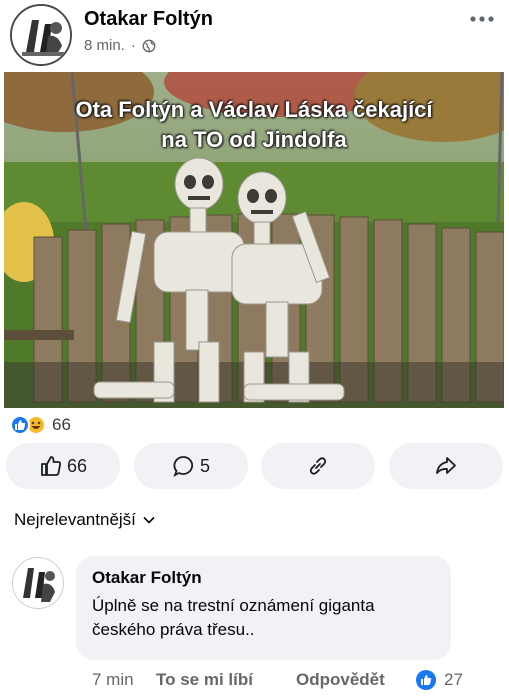 This screenshot has width=509, height=697. I want to click on post-meta: 8 min. ·, so click(120, 45).